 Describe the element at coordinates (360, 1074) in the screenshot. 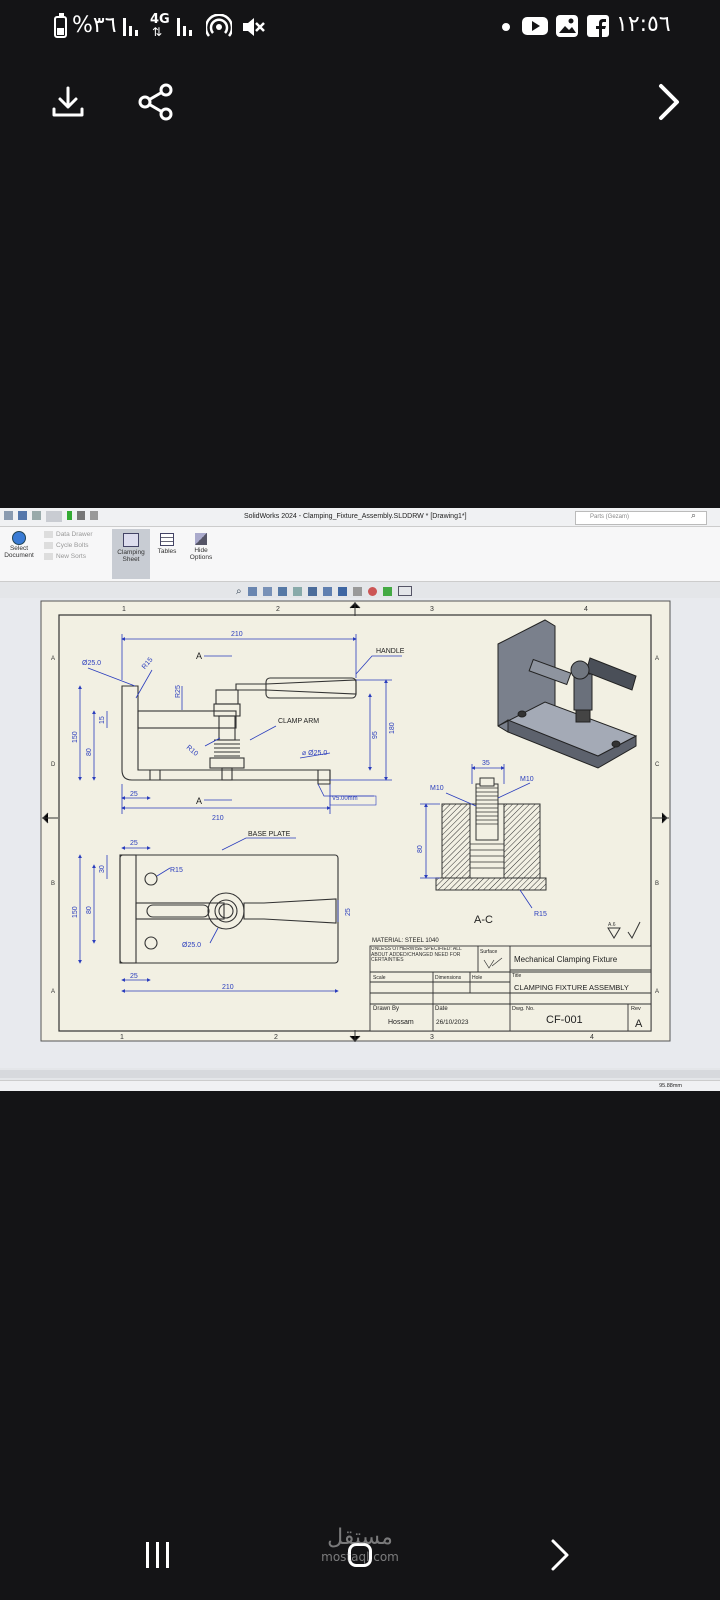

I see `sw-hscroll` at that location.